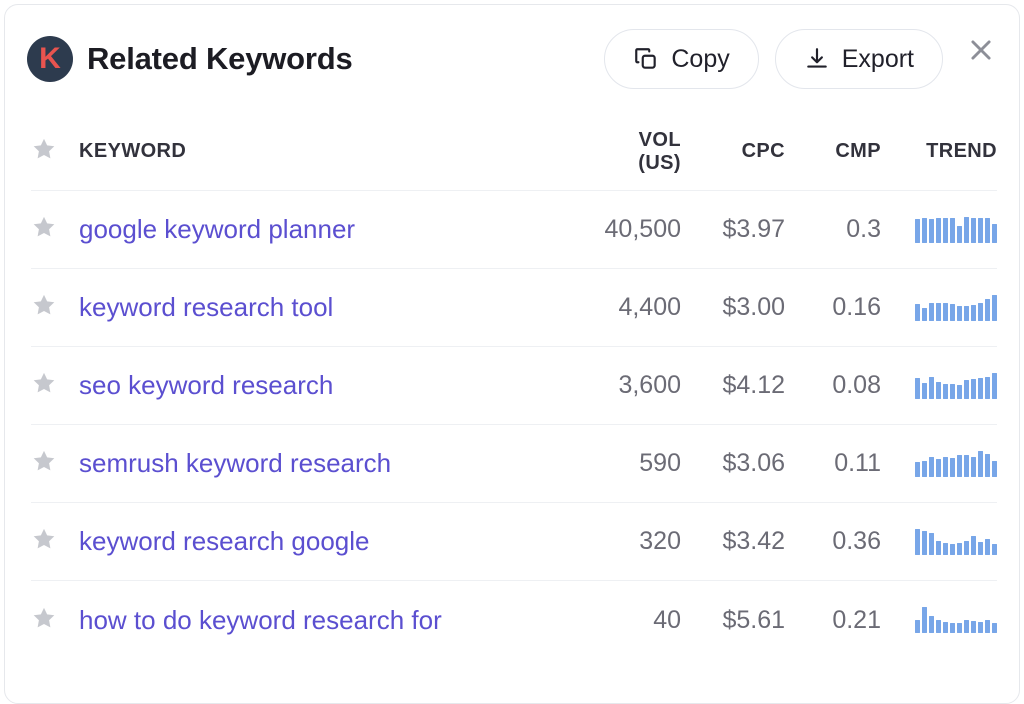 This screenshot has width=1024, height=704. I want to click on volume-cell-value: 40,500, so click(642, 229).